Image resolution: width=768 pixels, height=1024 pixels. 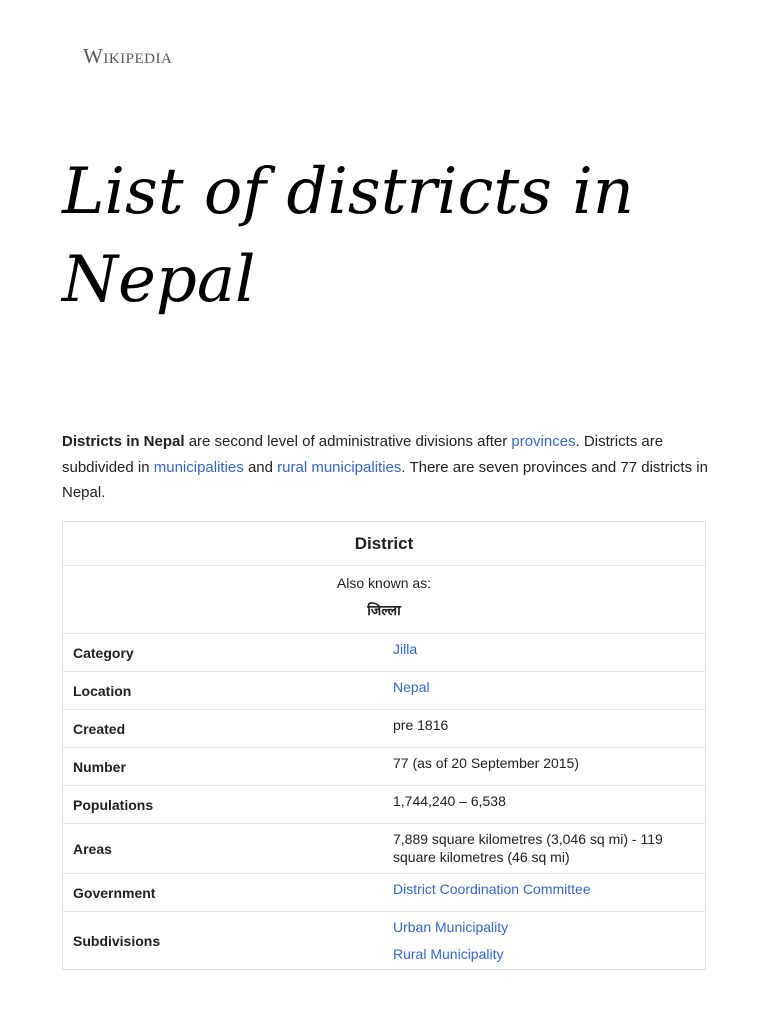 I want to click on urban-municipality-link: Urban Municipality, so click(x=529, y=927).